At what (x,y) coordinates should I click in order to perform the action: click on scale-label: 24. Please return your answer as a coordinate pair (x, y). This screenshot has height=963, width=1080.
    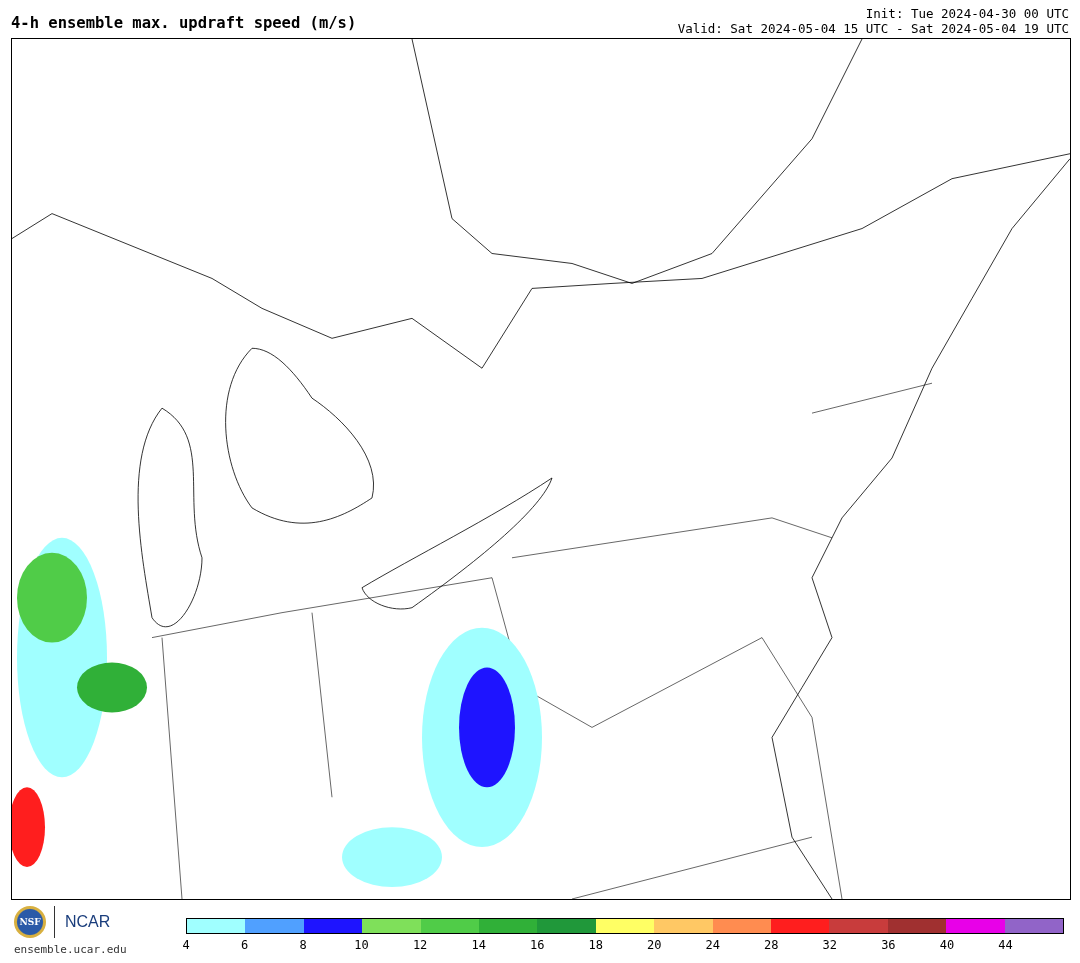
    Looking at the image, I should click on (712, 945).